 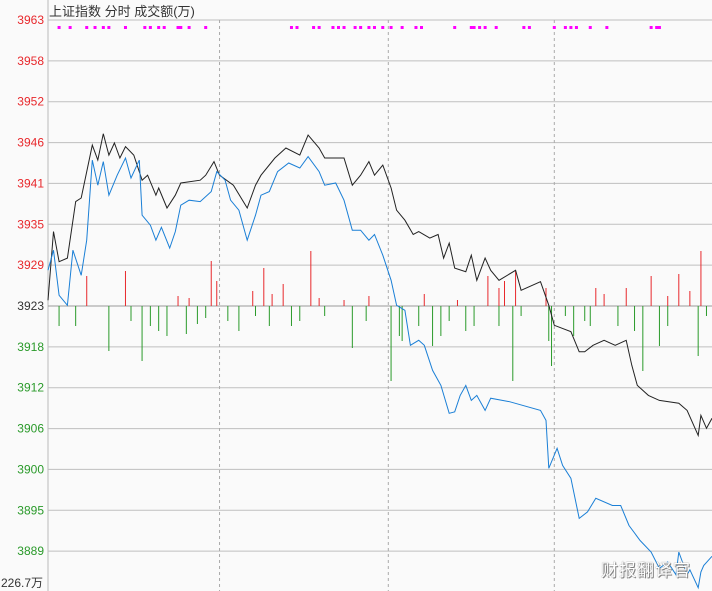 I want to click on y-tick-label: 3941, so click(x=30, y=183).